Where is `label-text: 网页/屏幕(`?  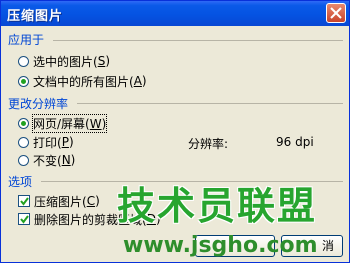
label-text: 网页/屏幕( is located at coordinates (61, 123).